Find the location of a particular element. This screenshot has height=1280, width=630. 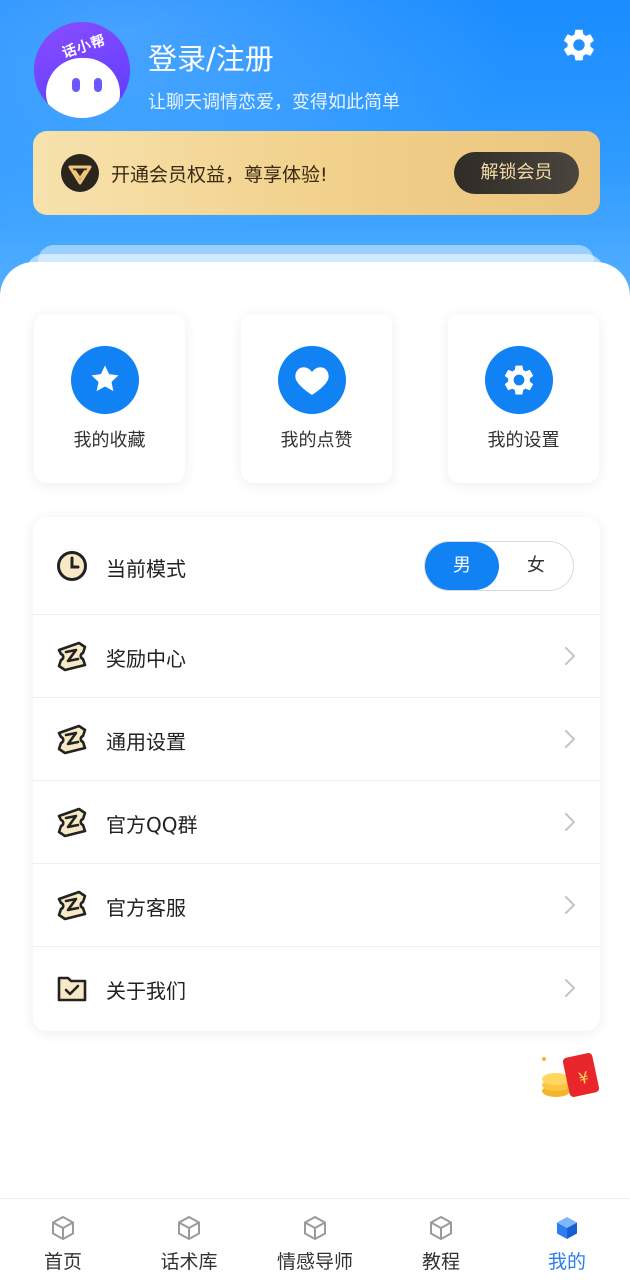

vip-banner: 开通会员权益，尊享体验! 解锁会员 is located at coordinates (316, 173).